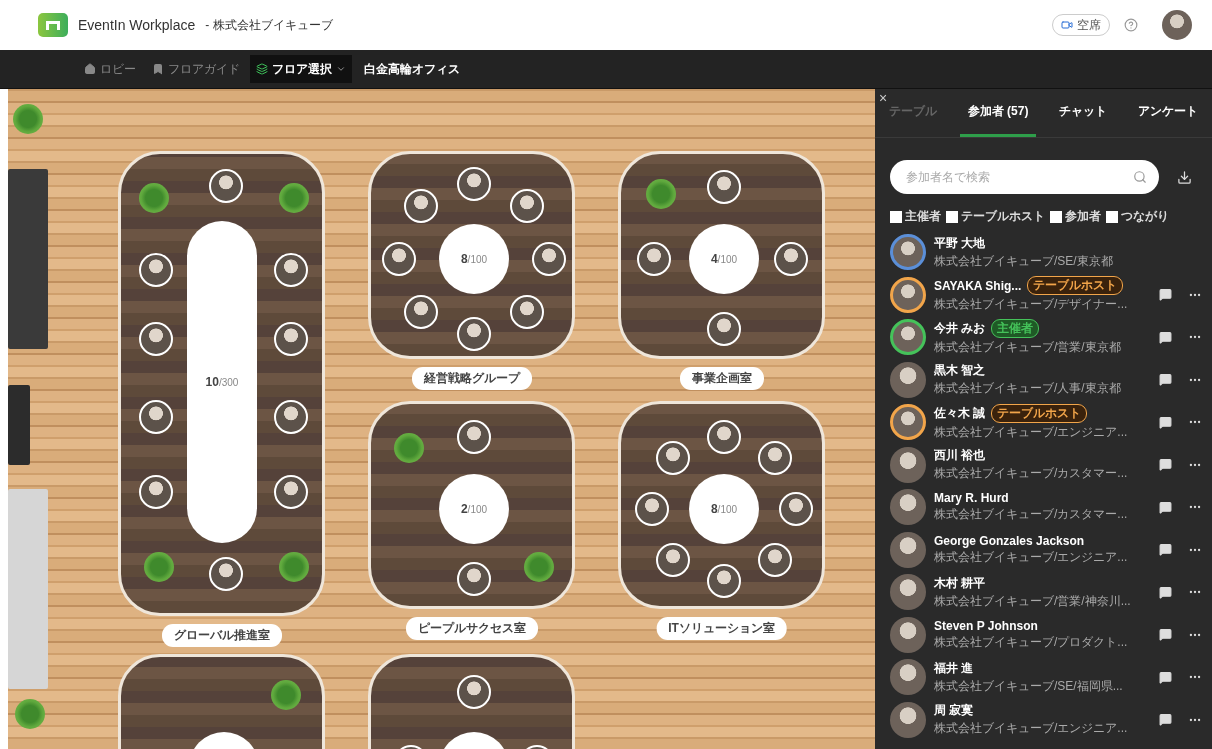  What do you see at coordinates (221, 635) in the screenshot?
I see `room-label: グローバル推進室` at bounding box center [221, 635].